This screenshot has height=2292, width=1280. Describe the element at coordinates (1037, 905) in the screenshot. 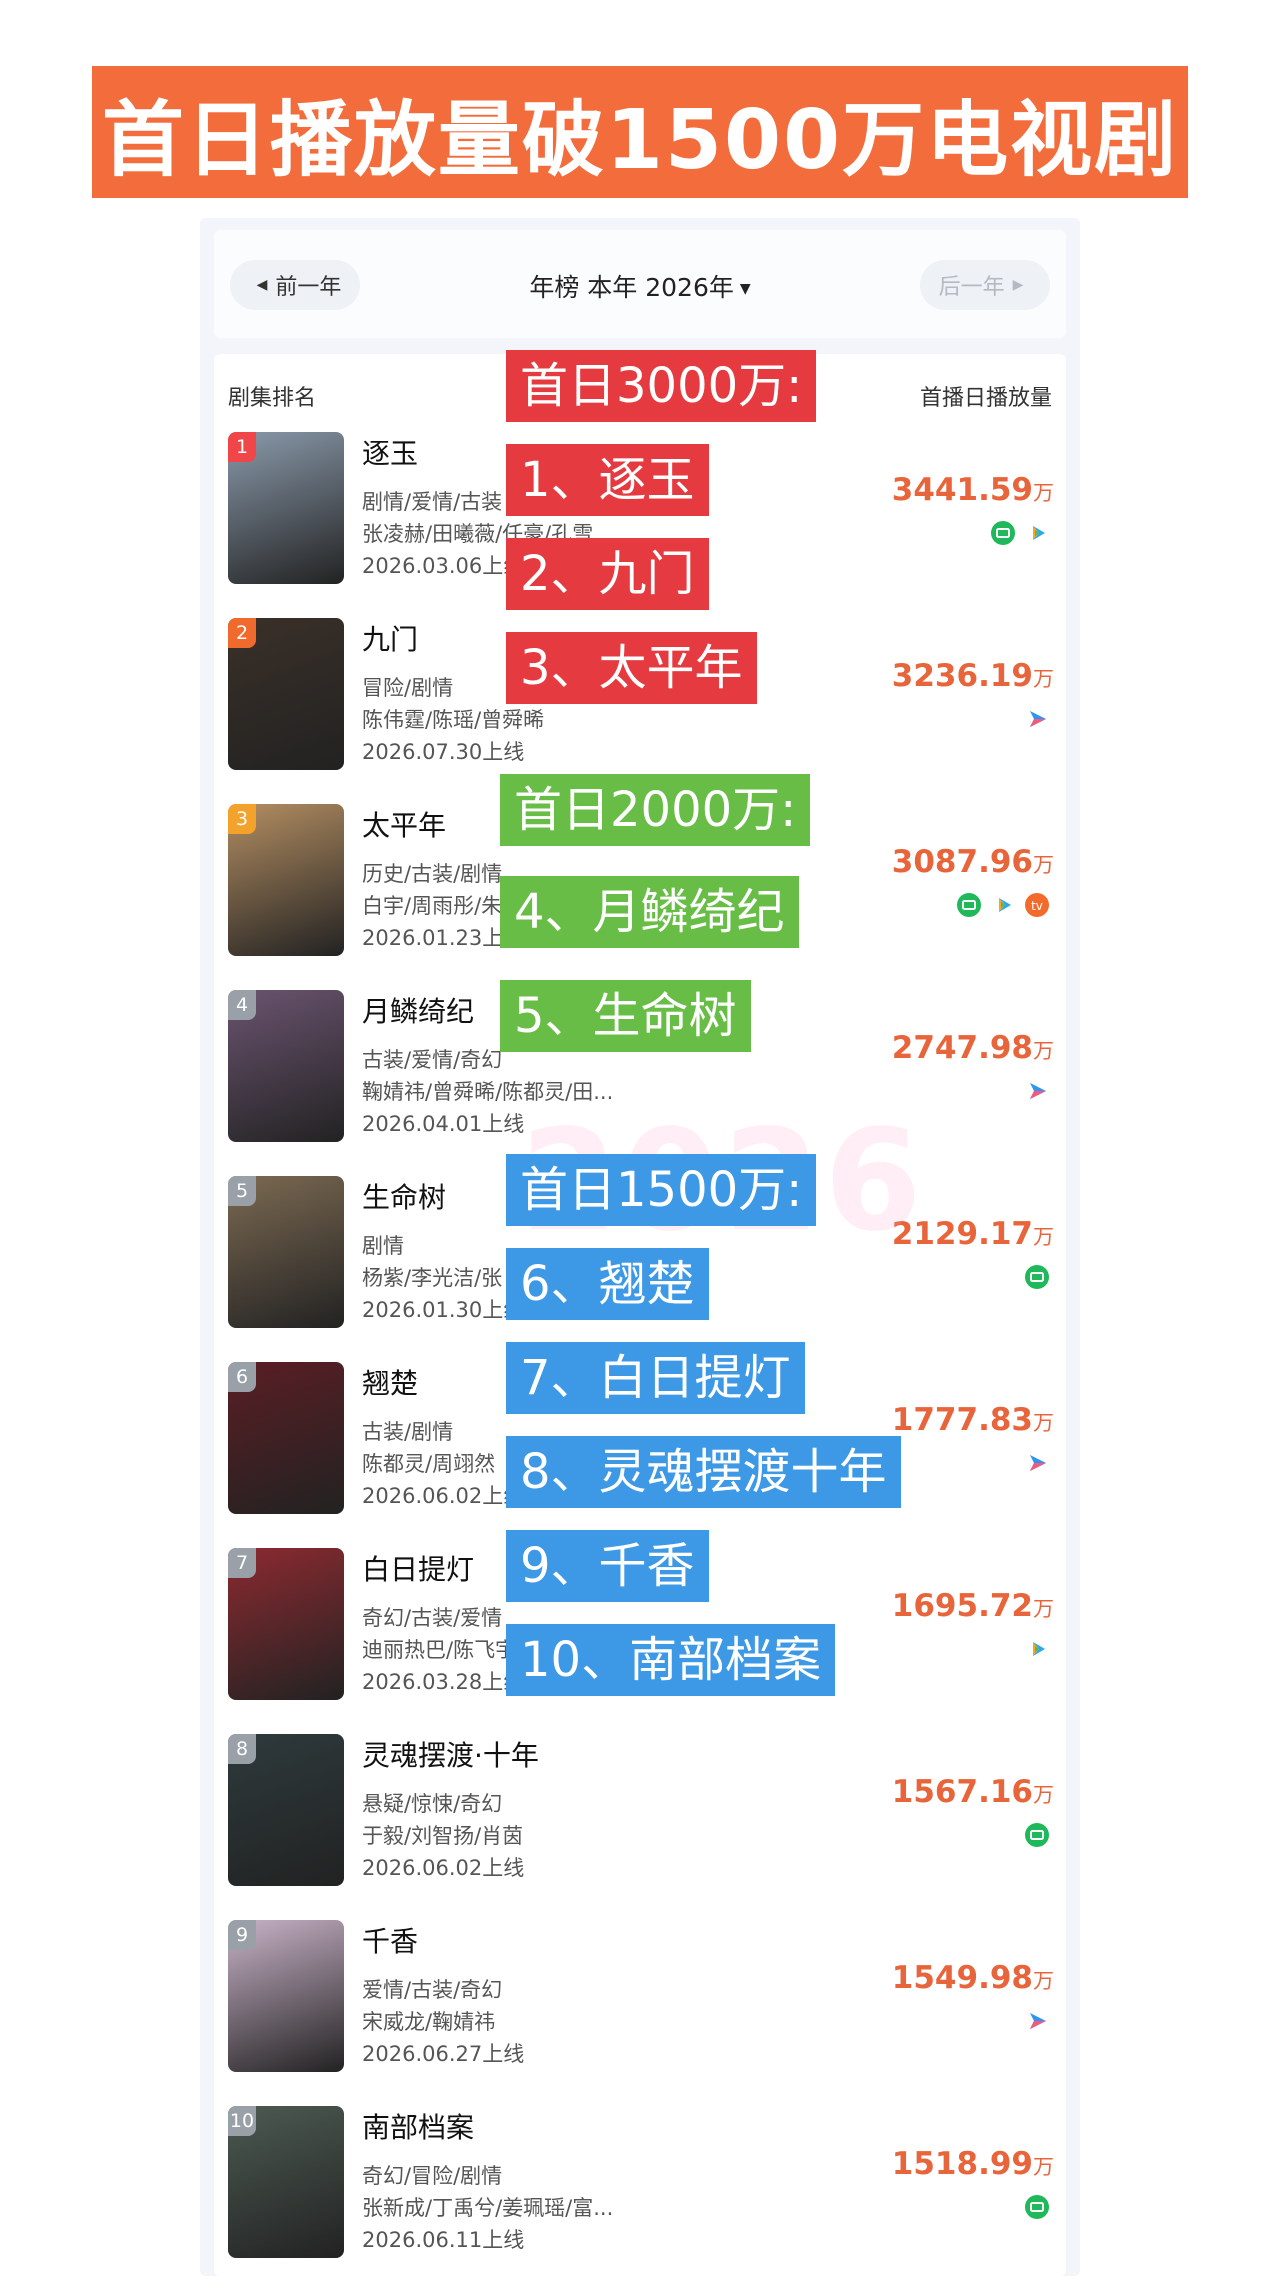

I see `mango-icon: tv` at that location.